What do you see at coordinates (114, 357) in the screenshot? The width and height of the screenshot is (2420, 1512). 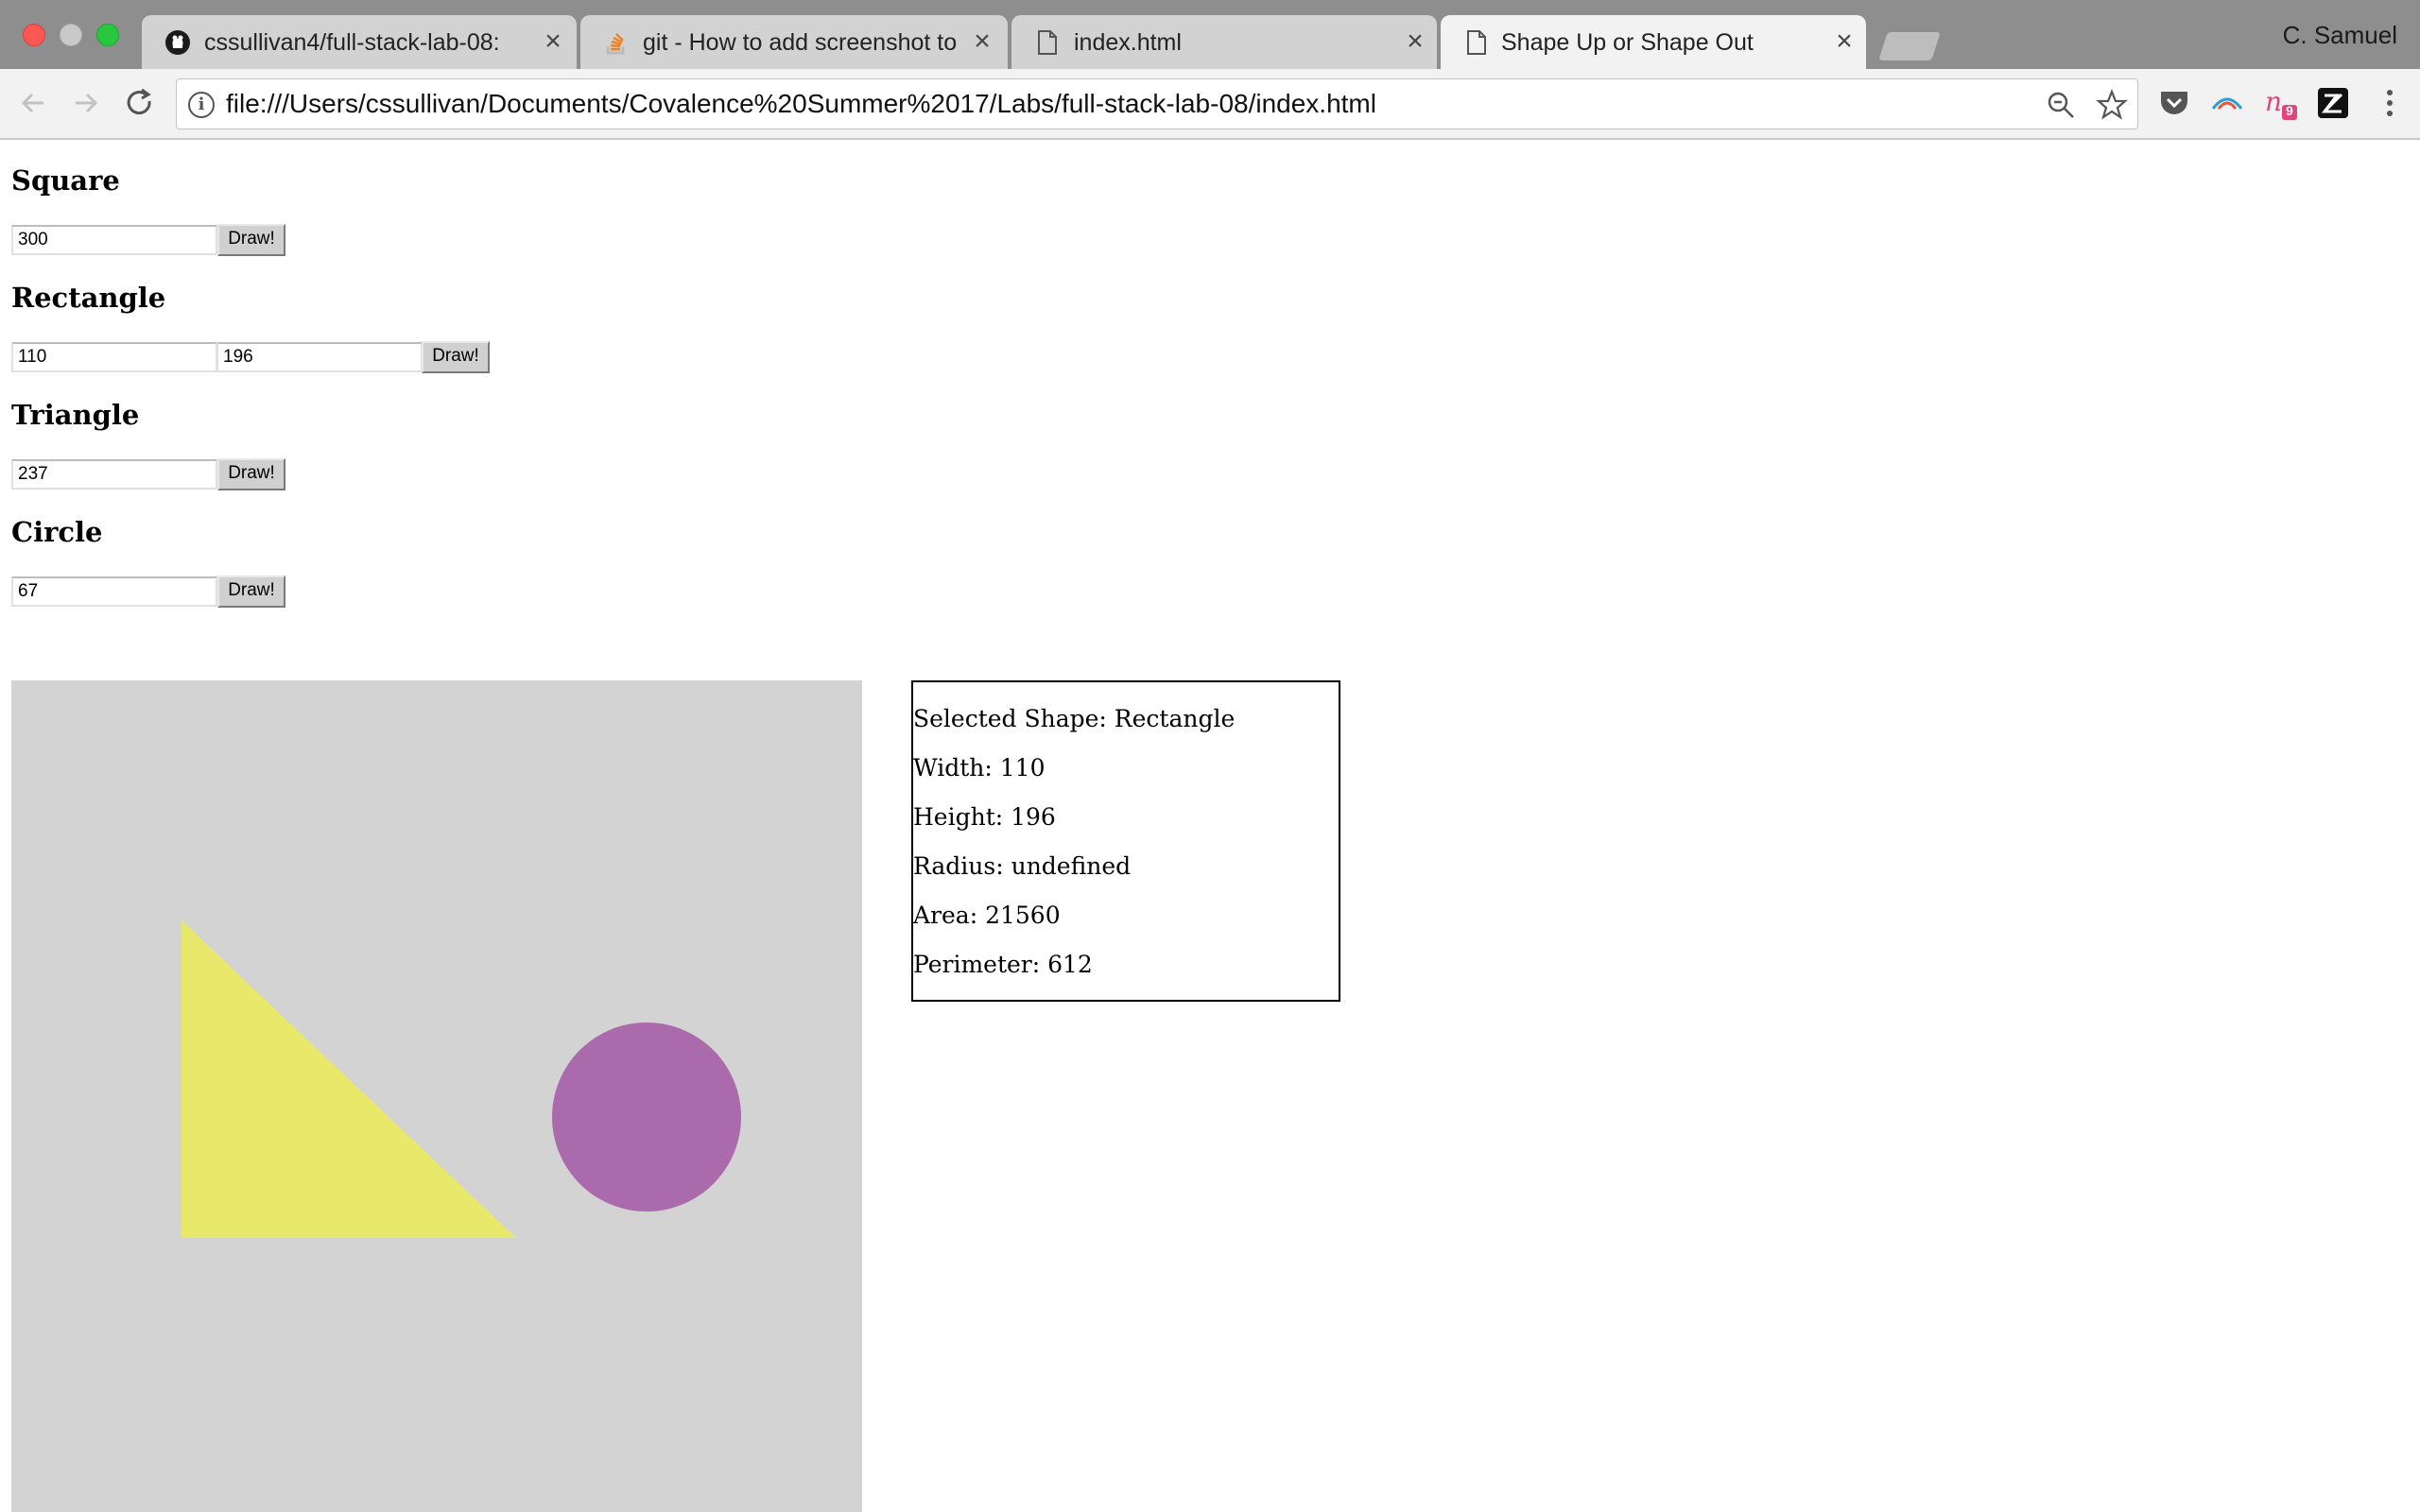 I see `rectangle-width-input` at bounding box center [114, 357].